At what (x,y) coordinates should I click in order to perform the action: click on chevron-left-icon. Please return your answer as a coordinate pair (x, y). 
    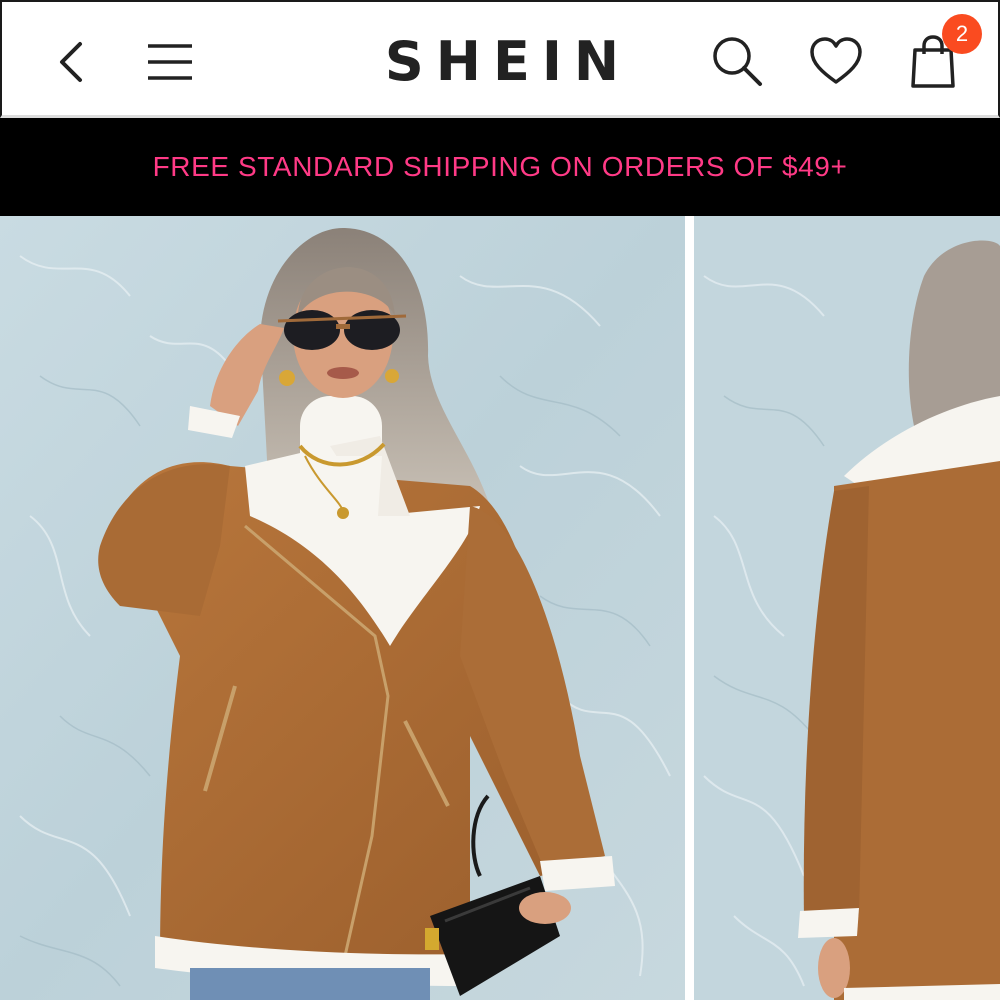
    Looking at the image, I should click on (71, 62).